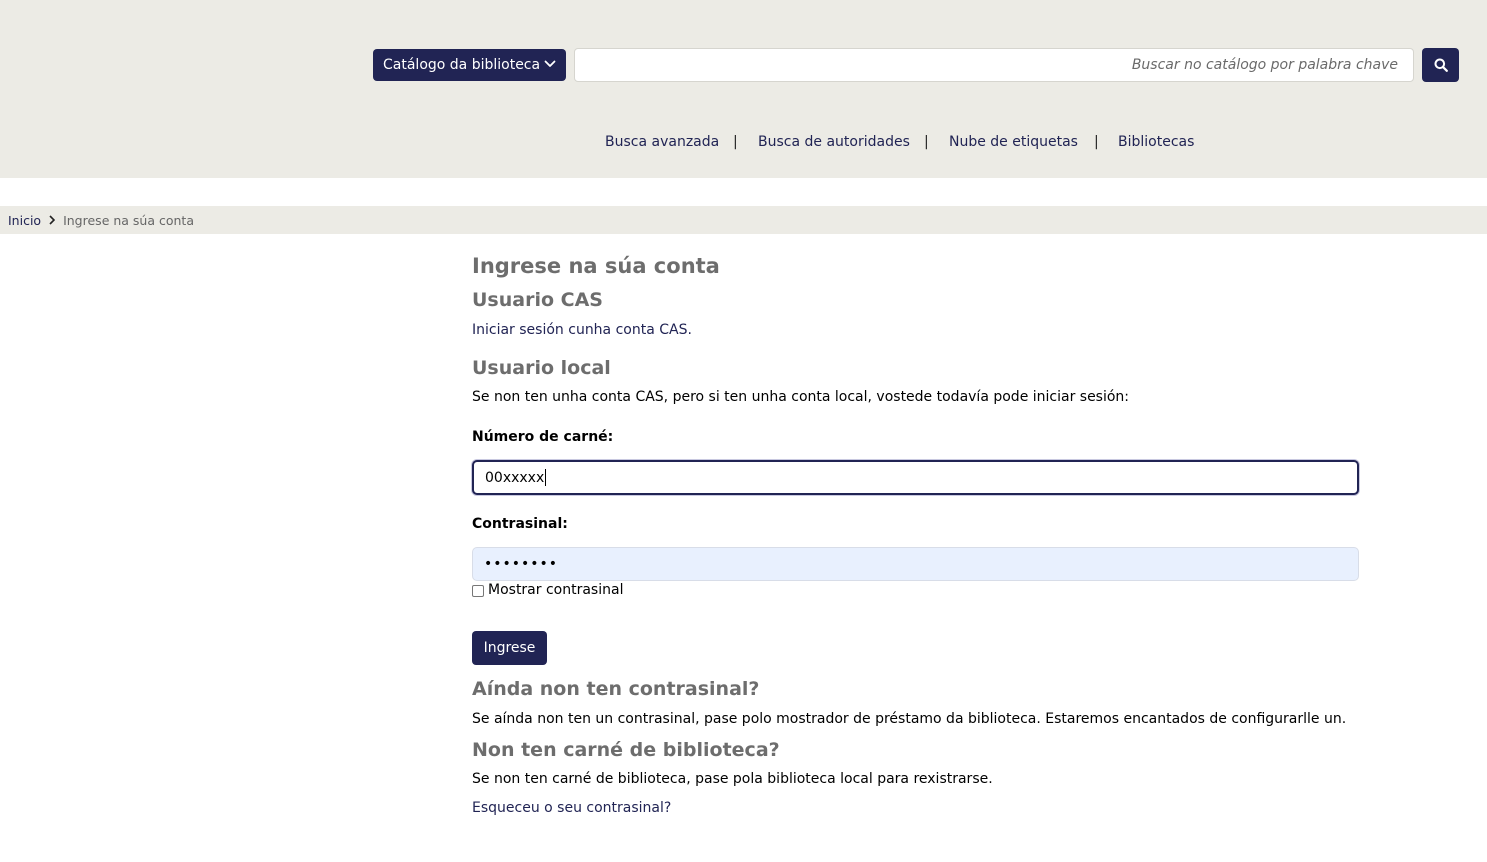 The width and height of the screenshot is (1487, 862). What do you see at coordinates (743, 220) in the screenshot?
I see `breadcrumb: Inicio Ingrese na súa conta` at bounding box center [743, 220].